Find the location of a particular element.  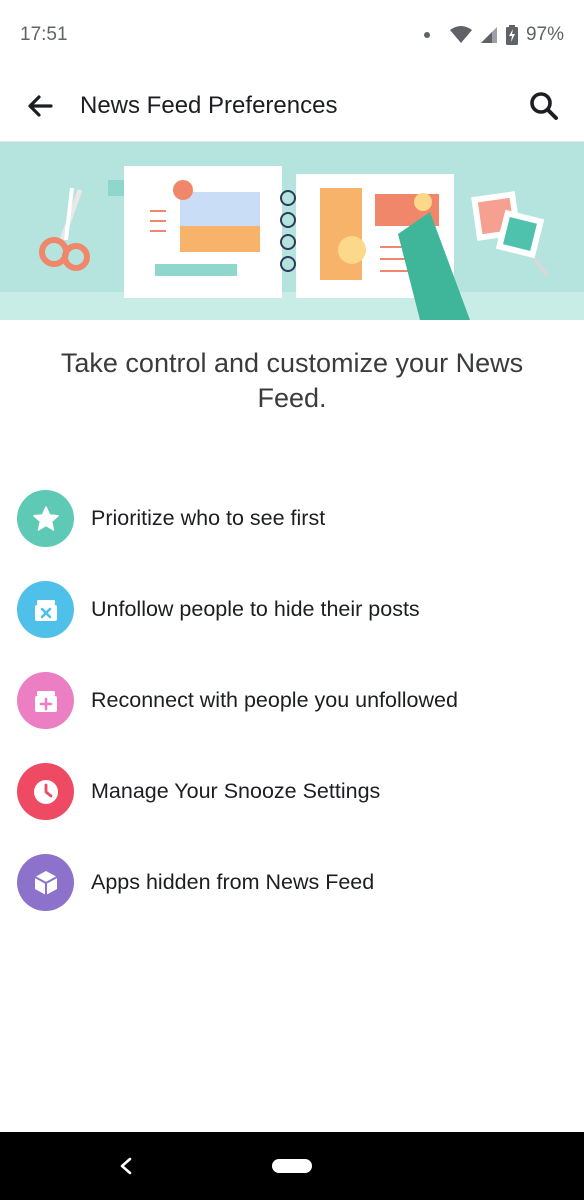

hero-banner is located at coordinates (292, 231).